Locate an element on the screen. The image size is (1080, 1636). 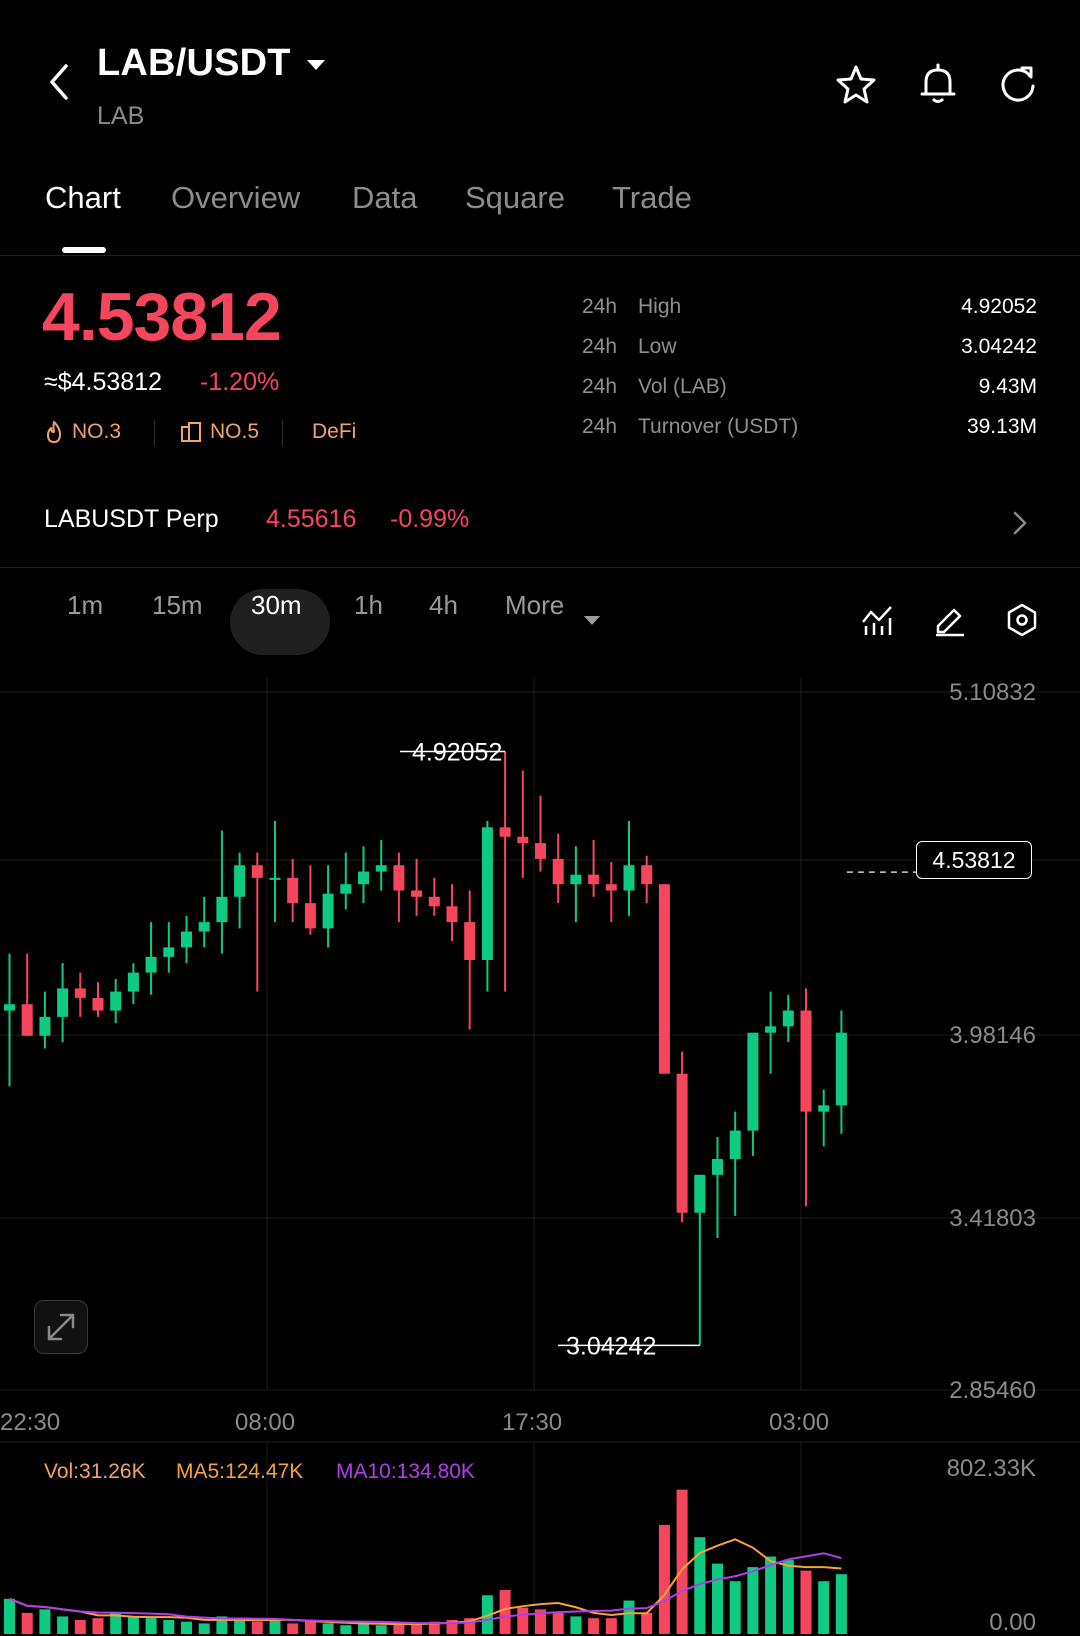
category-rank-label: NO.5 is located at coordinates (235, 431).